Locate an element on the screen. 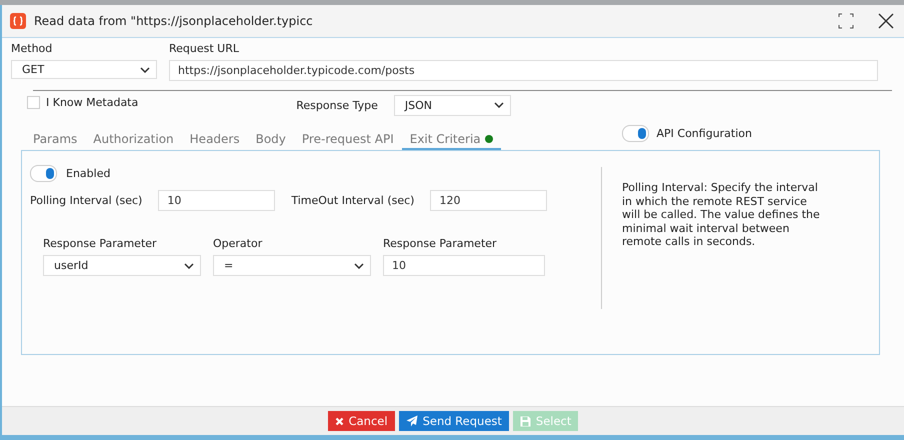 The image size is (904, 440). checkbox is located at coordinates (33, 102).